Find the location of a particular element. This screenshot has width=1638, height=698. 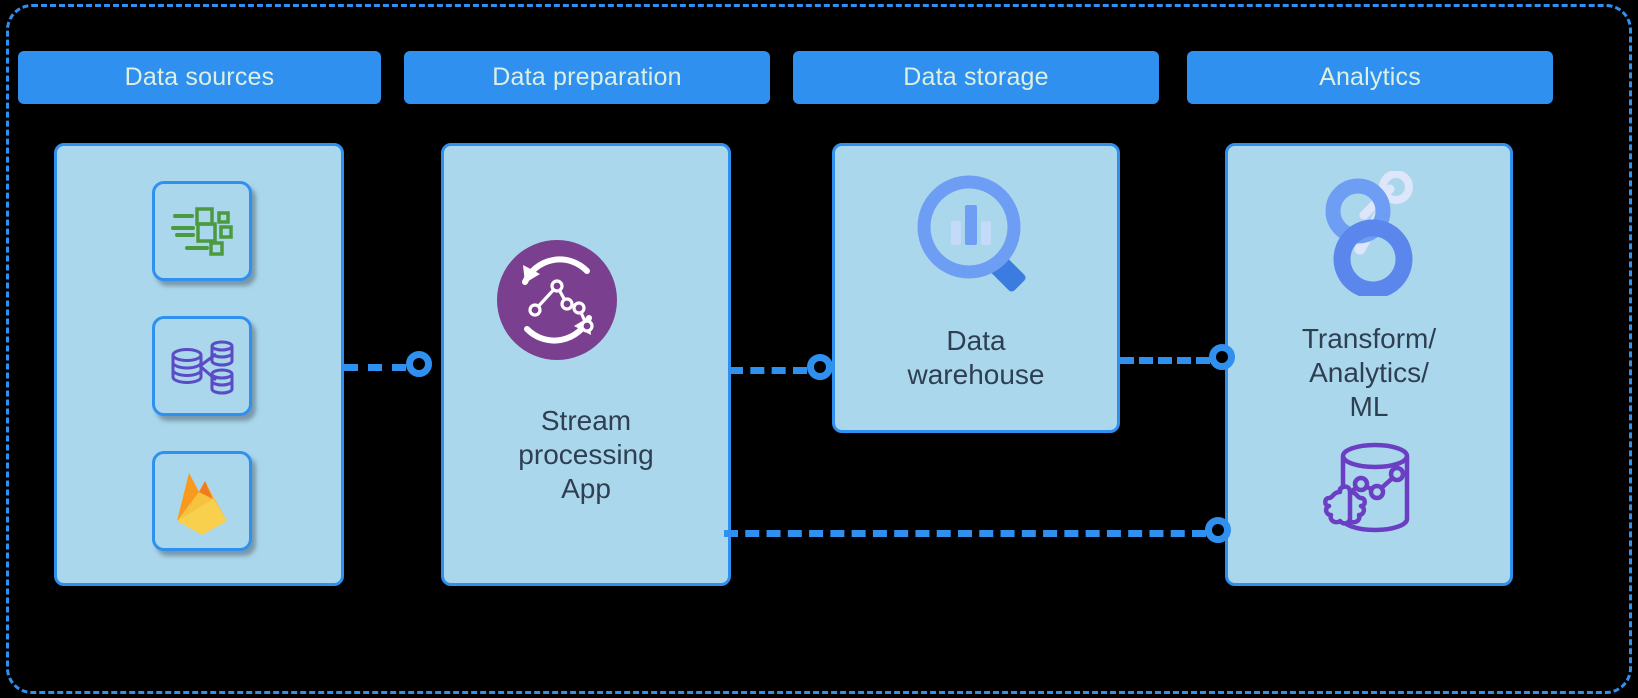

tile-event-stream is located at coordinates (202, 231).